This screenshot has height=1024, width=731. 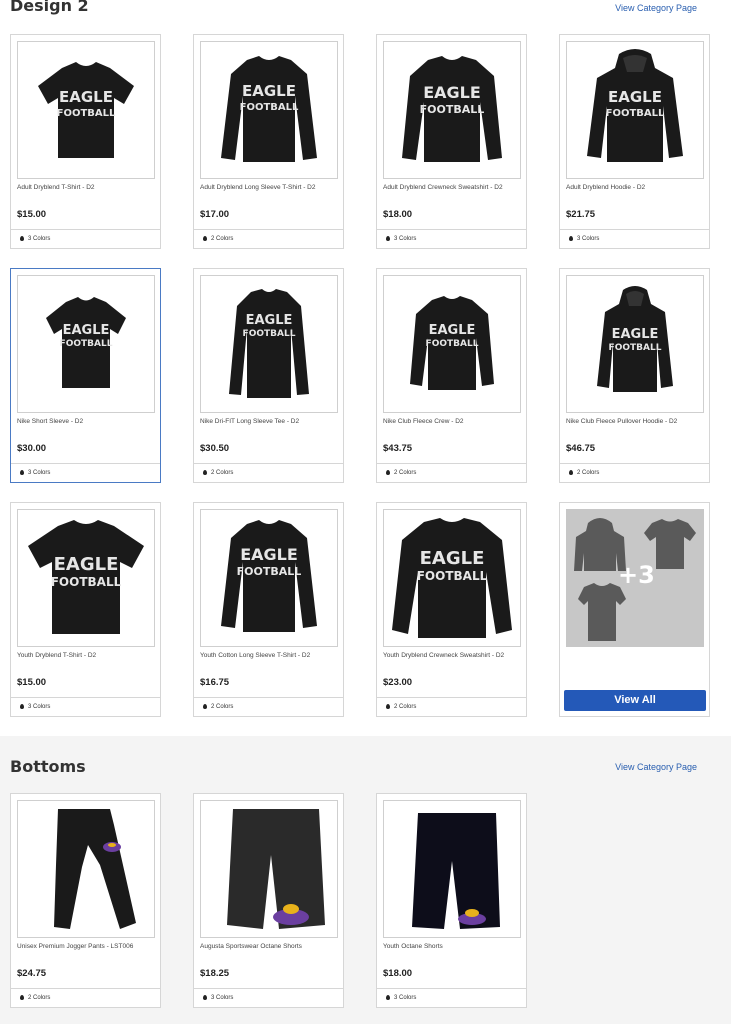 I want to click on product-price: $30.00, so click(x=32, y=448).